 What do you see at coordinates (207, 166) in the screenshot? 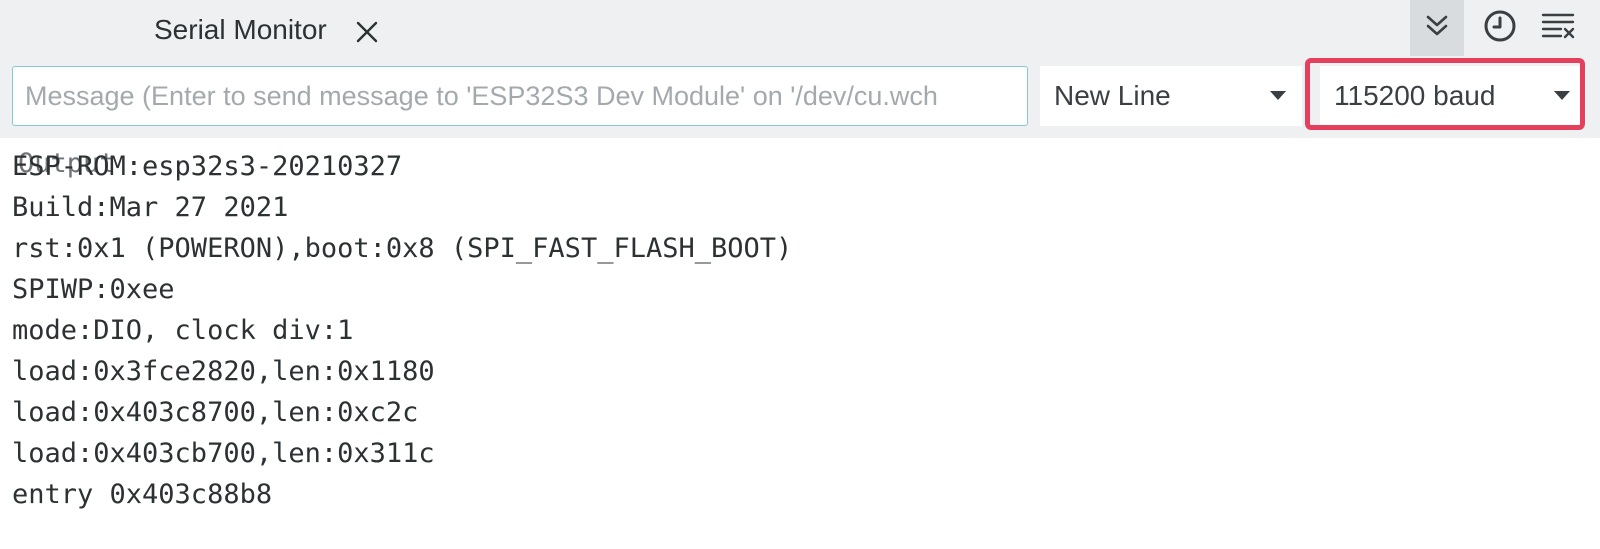
I see `serial-output-line: ESP-ROM:esp32s3-20210327` at bounding box center [207, 166].